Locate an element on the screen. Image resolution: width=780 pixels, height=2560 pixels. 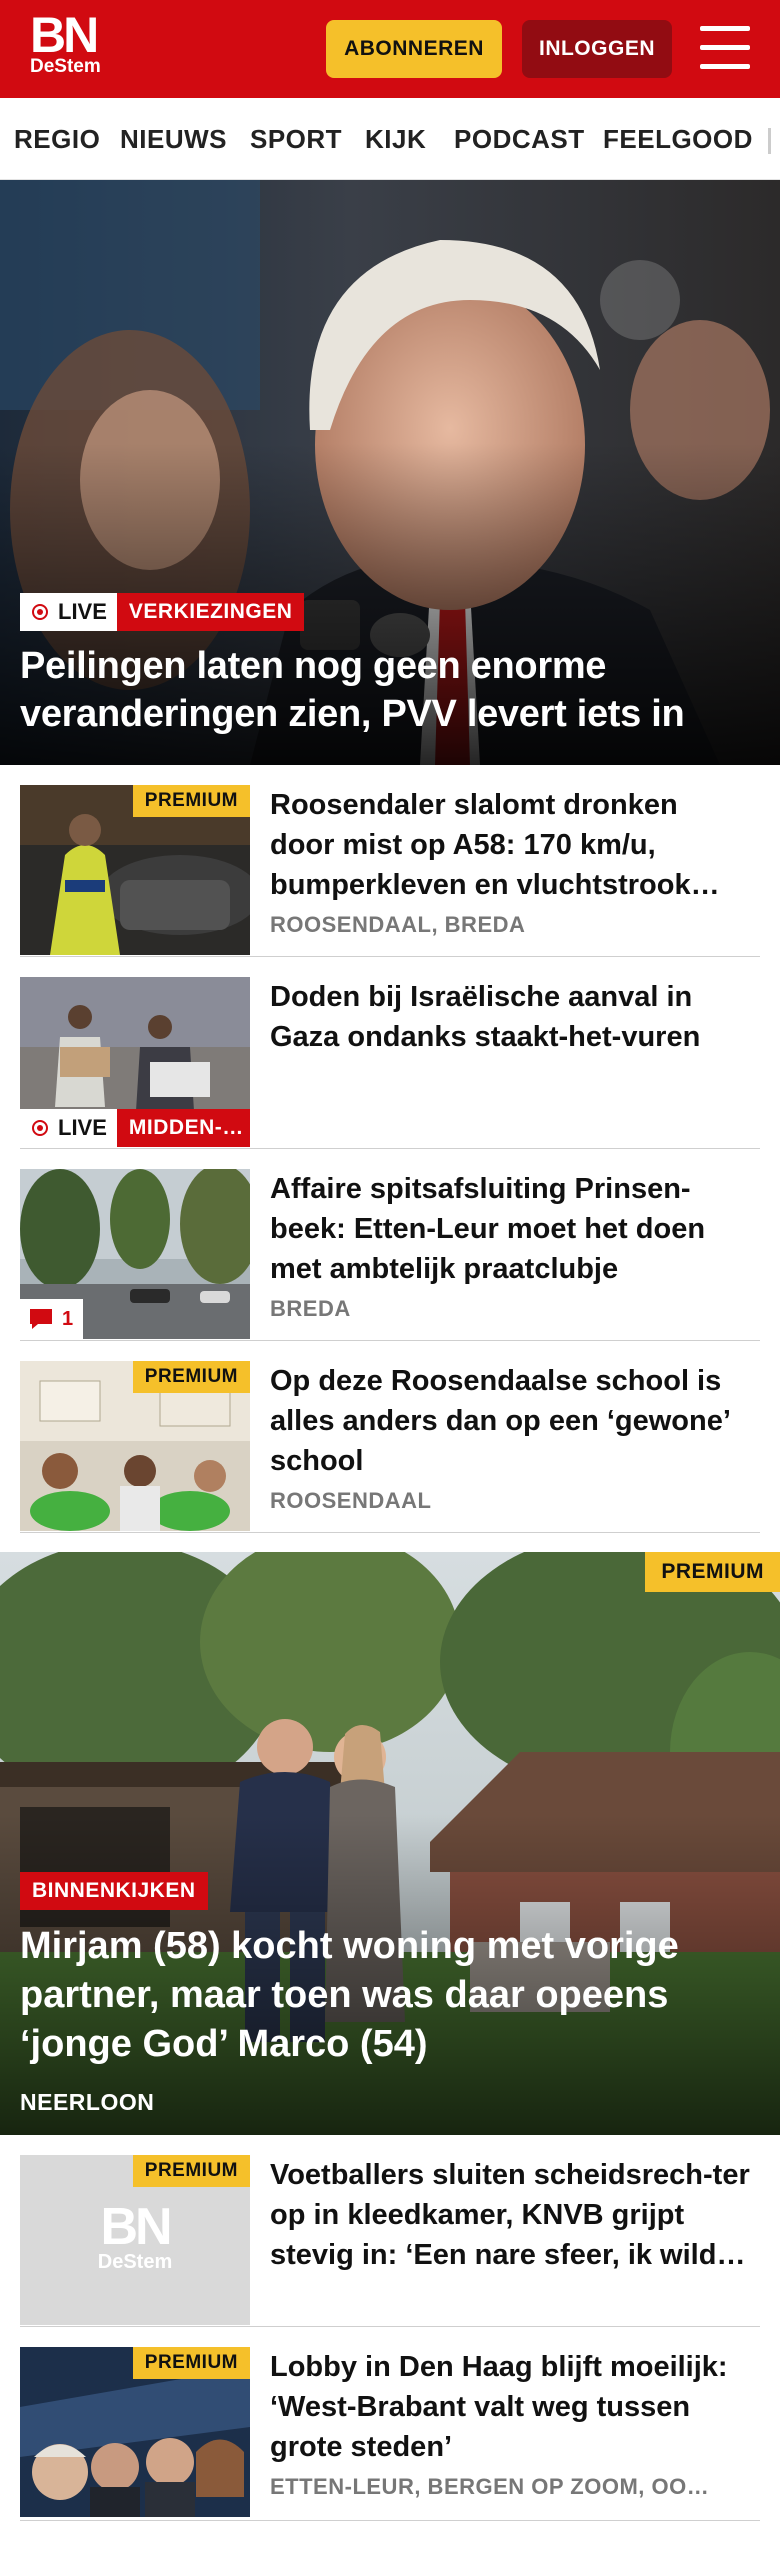
nav-item-kijk: KIJK is located at coordinates (395, 139).